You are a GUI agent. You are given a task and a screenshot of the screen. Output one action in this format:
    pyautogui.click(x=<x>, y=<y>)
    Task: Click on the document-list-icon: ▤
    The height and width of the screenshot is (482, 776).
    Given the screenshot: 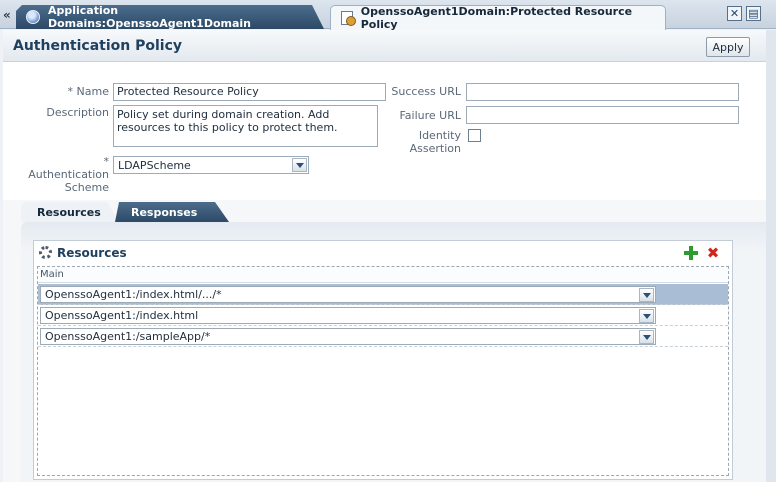 What is the action you would take?
    pyautogui.click(x=753, y=13)
    